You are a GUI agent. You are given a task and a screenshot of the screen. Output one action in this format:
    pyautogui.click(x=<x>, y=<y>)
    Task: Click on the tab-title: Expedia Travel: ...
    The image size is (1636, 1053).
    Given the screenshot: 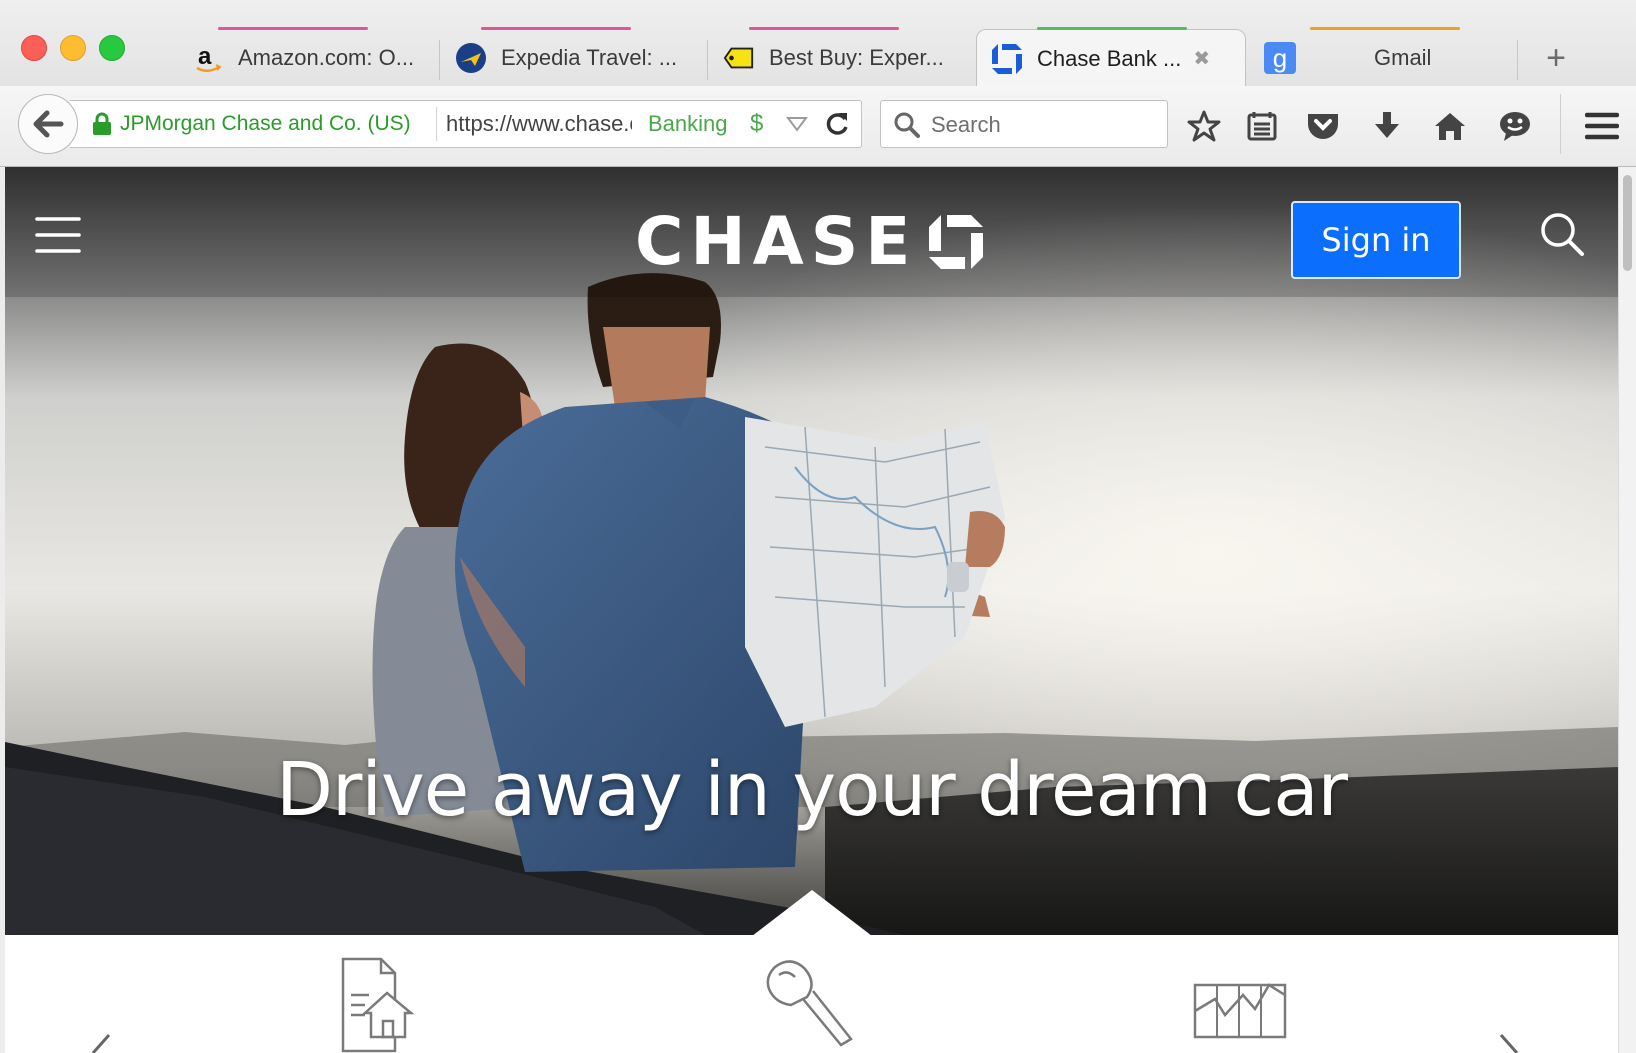 What is the action you would take?
    pyautogui.click(x=589, y=57)
    